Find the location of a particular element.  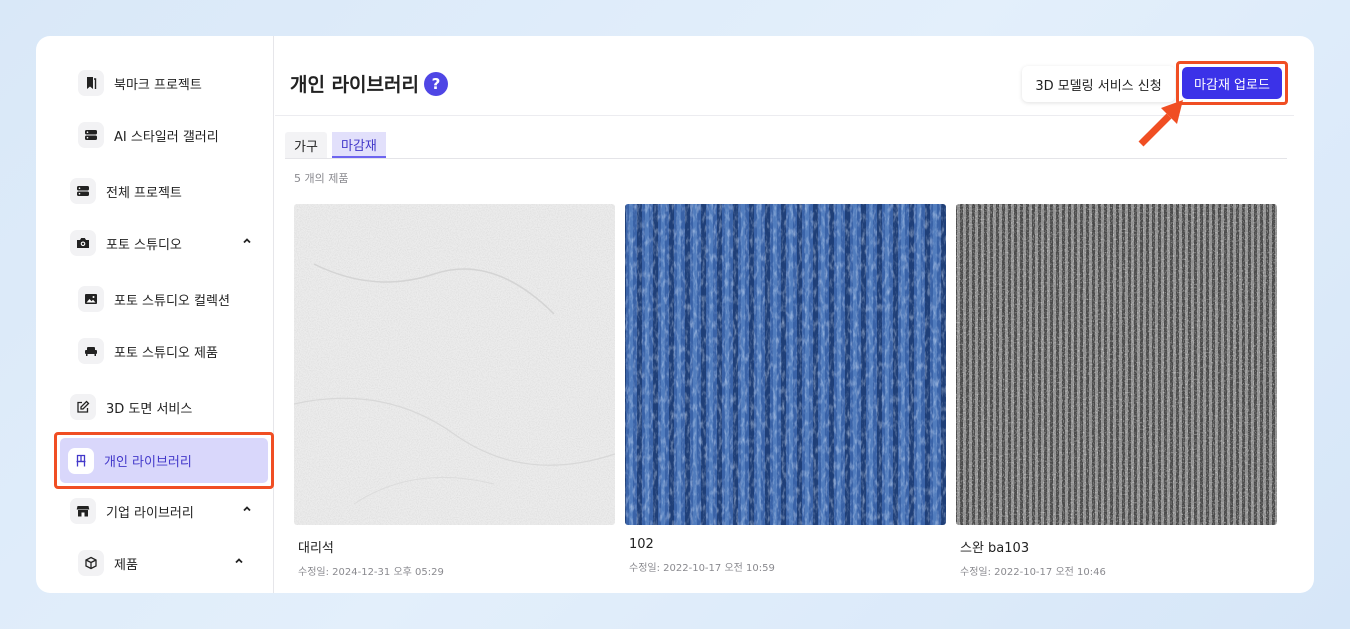

sidebar-item-label: 제품 is located at coordinates (126, 565).